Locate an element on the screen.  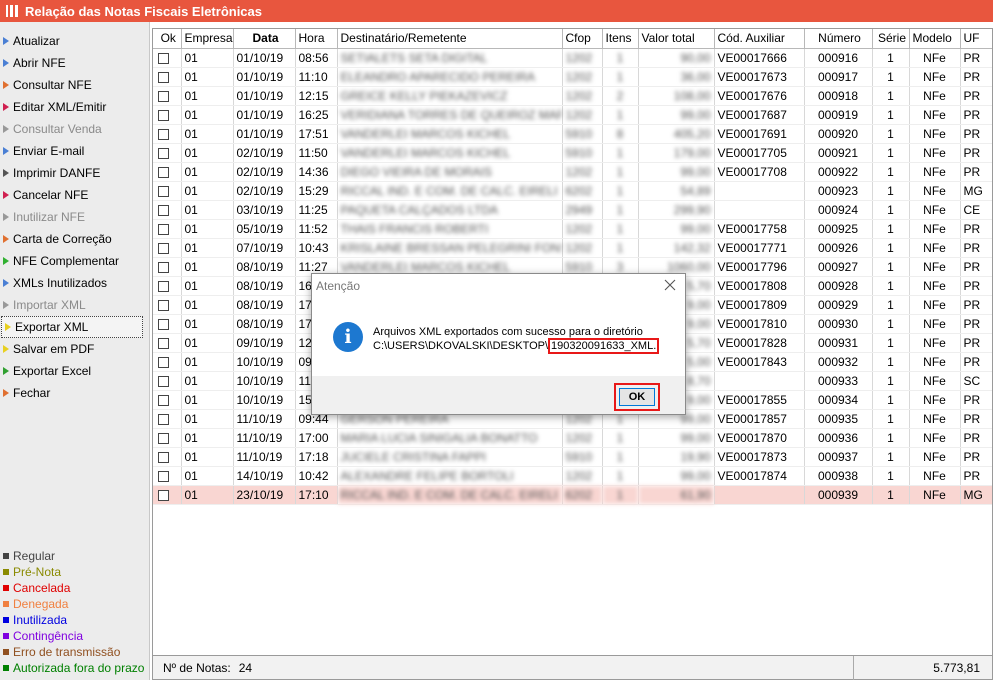
menu-item-importar-xml: Importar XML is located at coordinates (74, 305).